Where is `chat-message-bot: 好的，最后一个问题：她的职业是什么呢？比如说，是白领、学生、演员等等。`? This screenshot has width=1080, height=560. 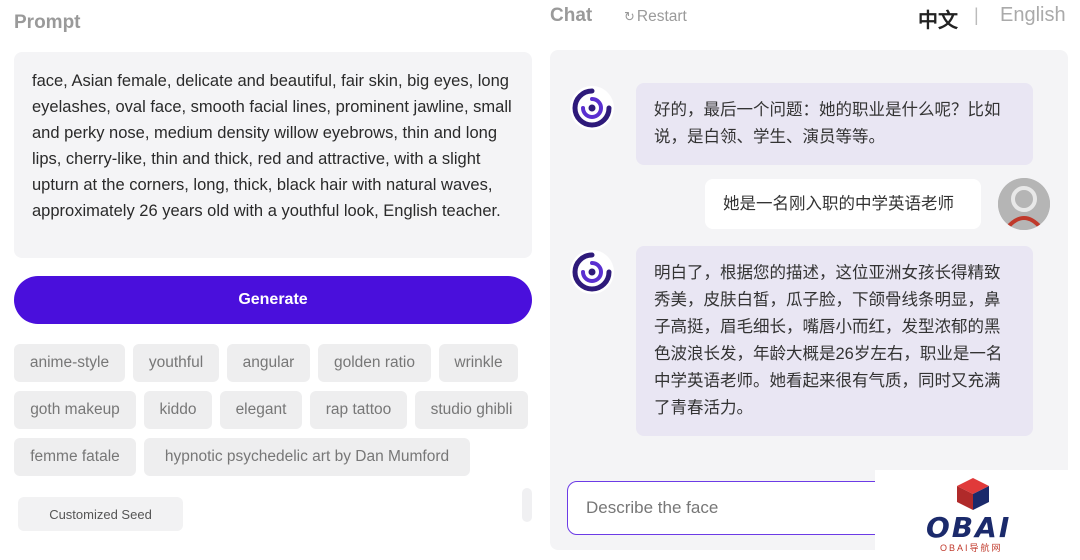
chat-message-bot: 好的，最后一个问题：她的职业是什么呢？比如说，是白领、学生、演员等等。 is located at coordinates (834, 124).